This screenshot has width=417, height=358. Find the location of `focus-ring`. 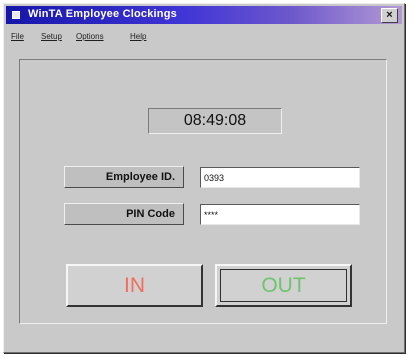

focus-ring is located at coordinates (283, 285).